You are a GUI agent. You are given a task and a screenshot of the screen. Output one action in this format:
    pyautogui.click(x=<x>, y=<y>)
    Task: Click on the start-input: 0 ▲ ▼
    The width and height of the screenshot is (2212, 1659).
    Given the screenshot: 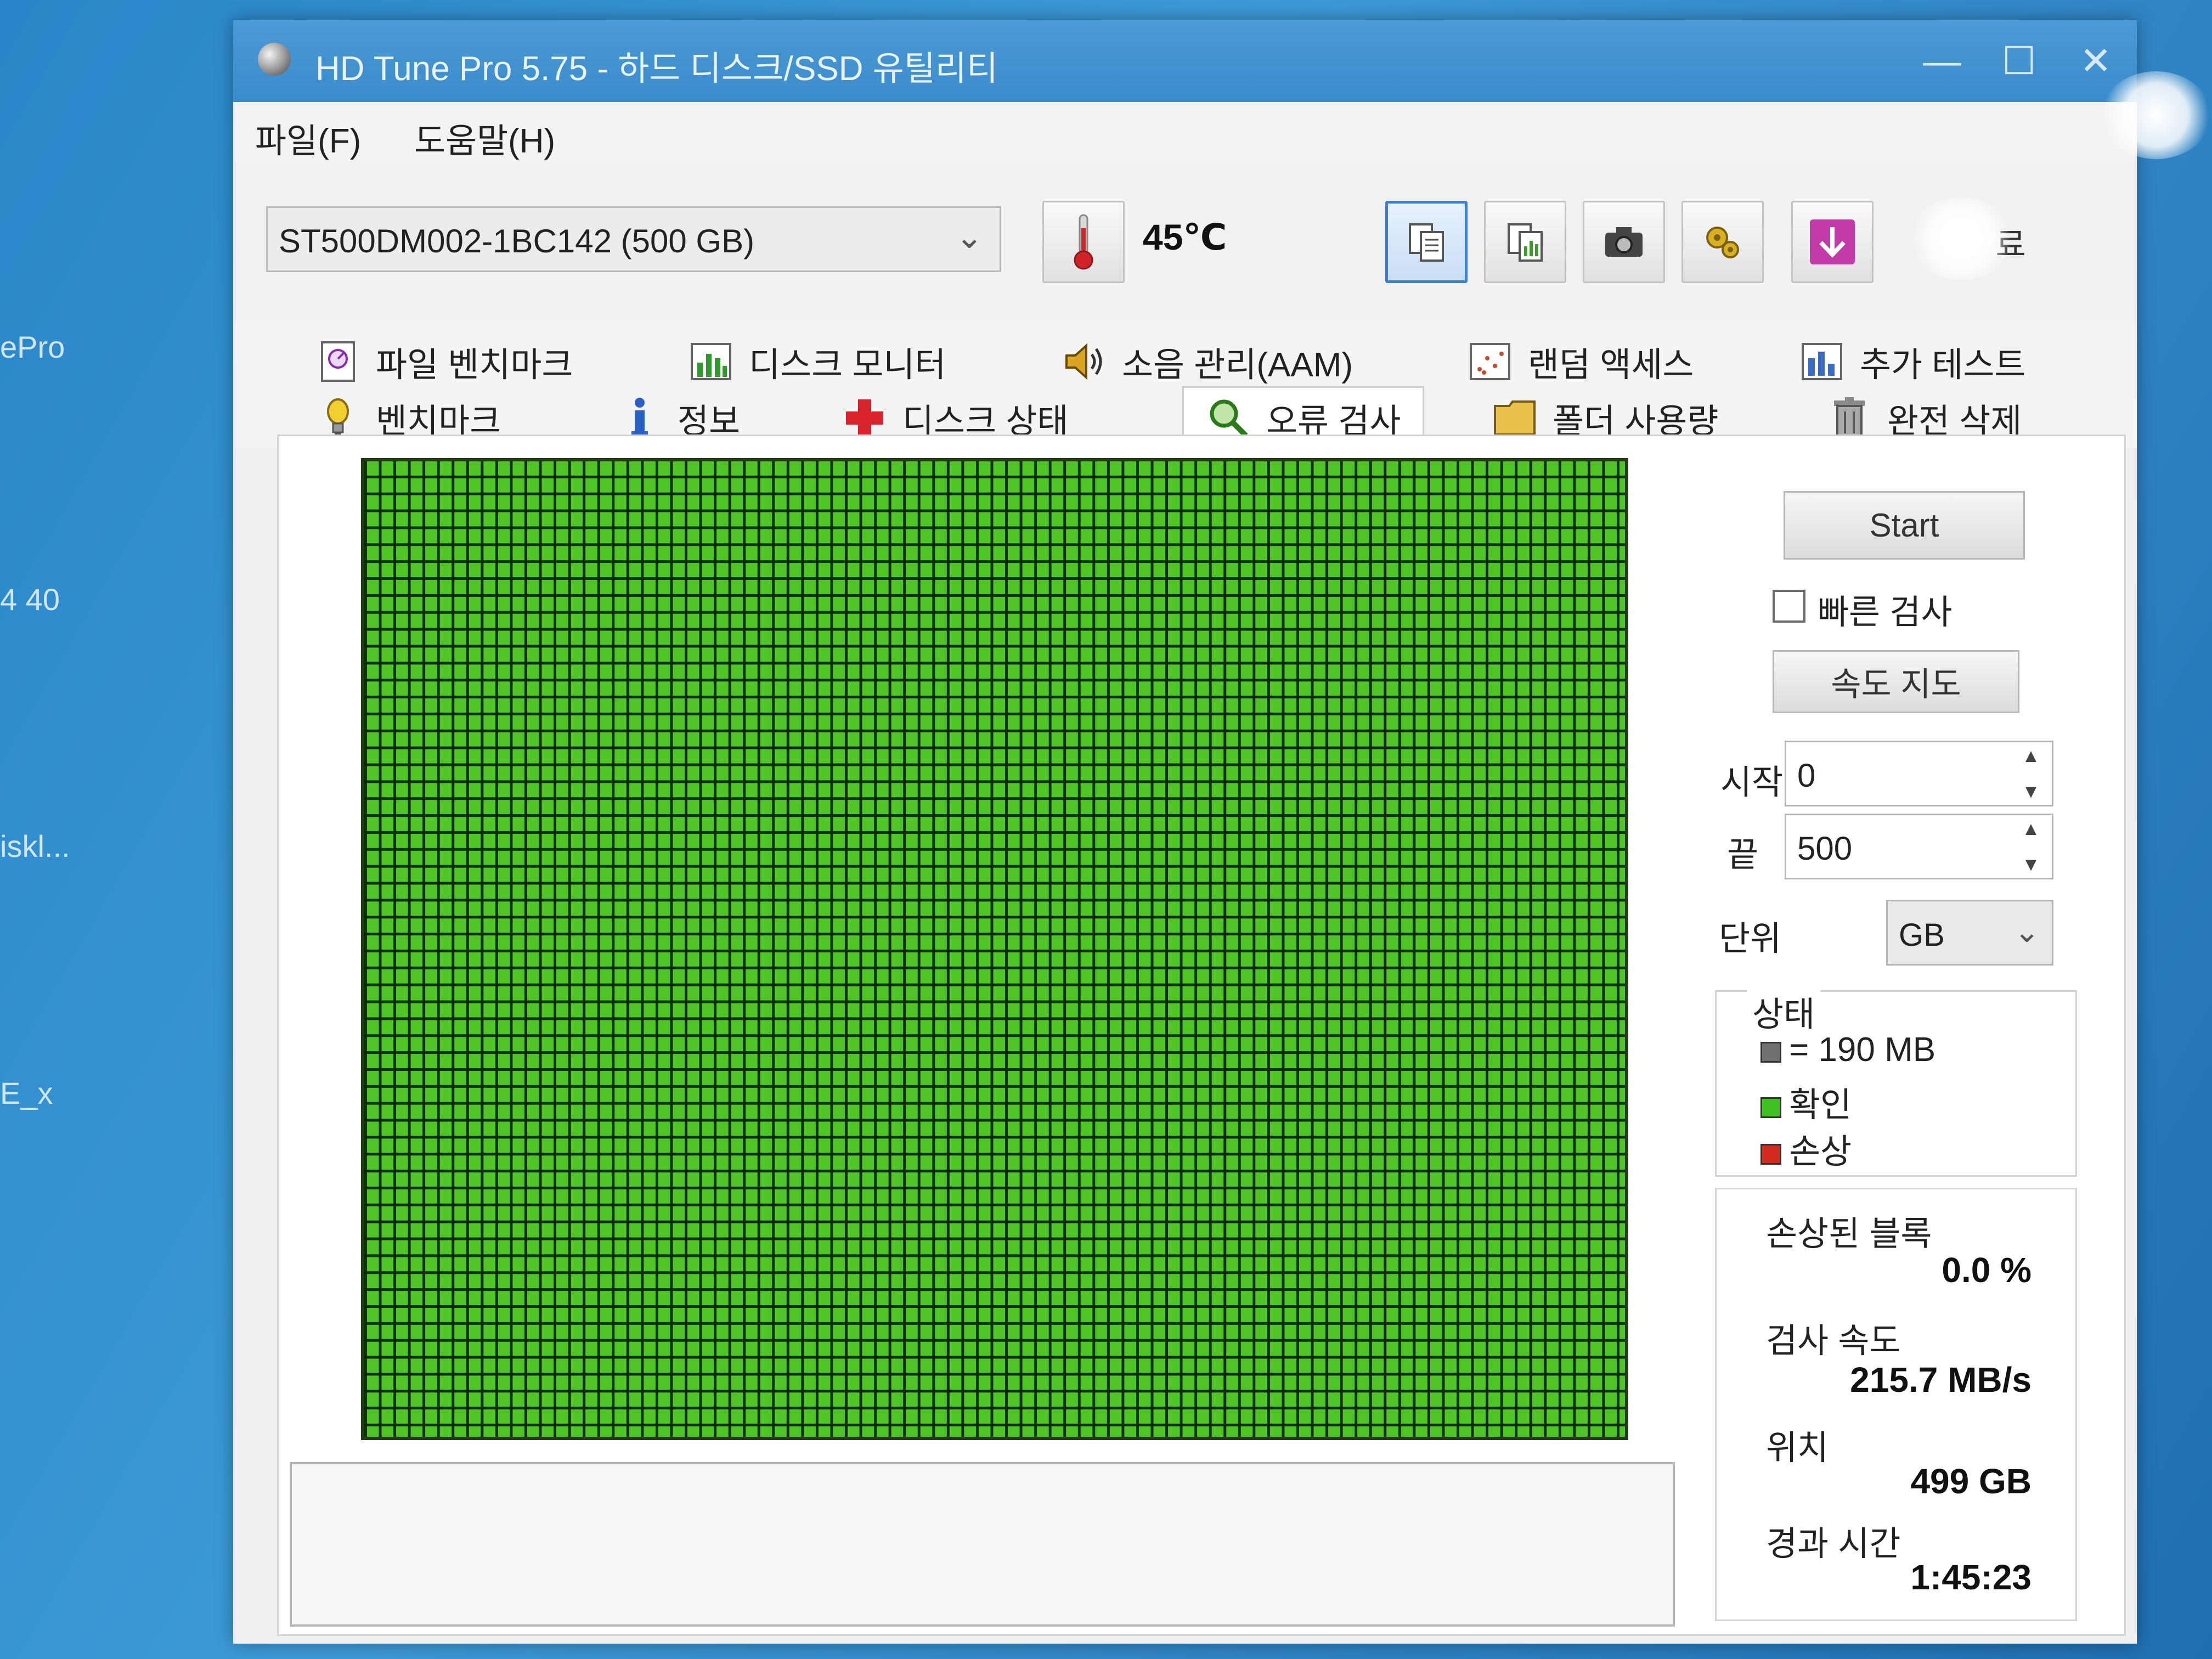 What is the action you would take?
    pyautogui.click(x=1919, y=773)
    